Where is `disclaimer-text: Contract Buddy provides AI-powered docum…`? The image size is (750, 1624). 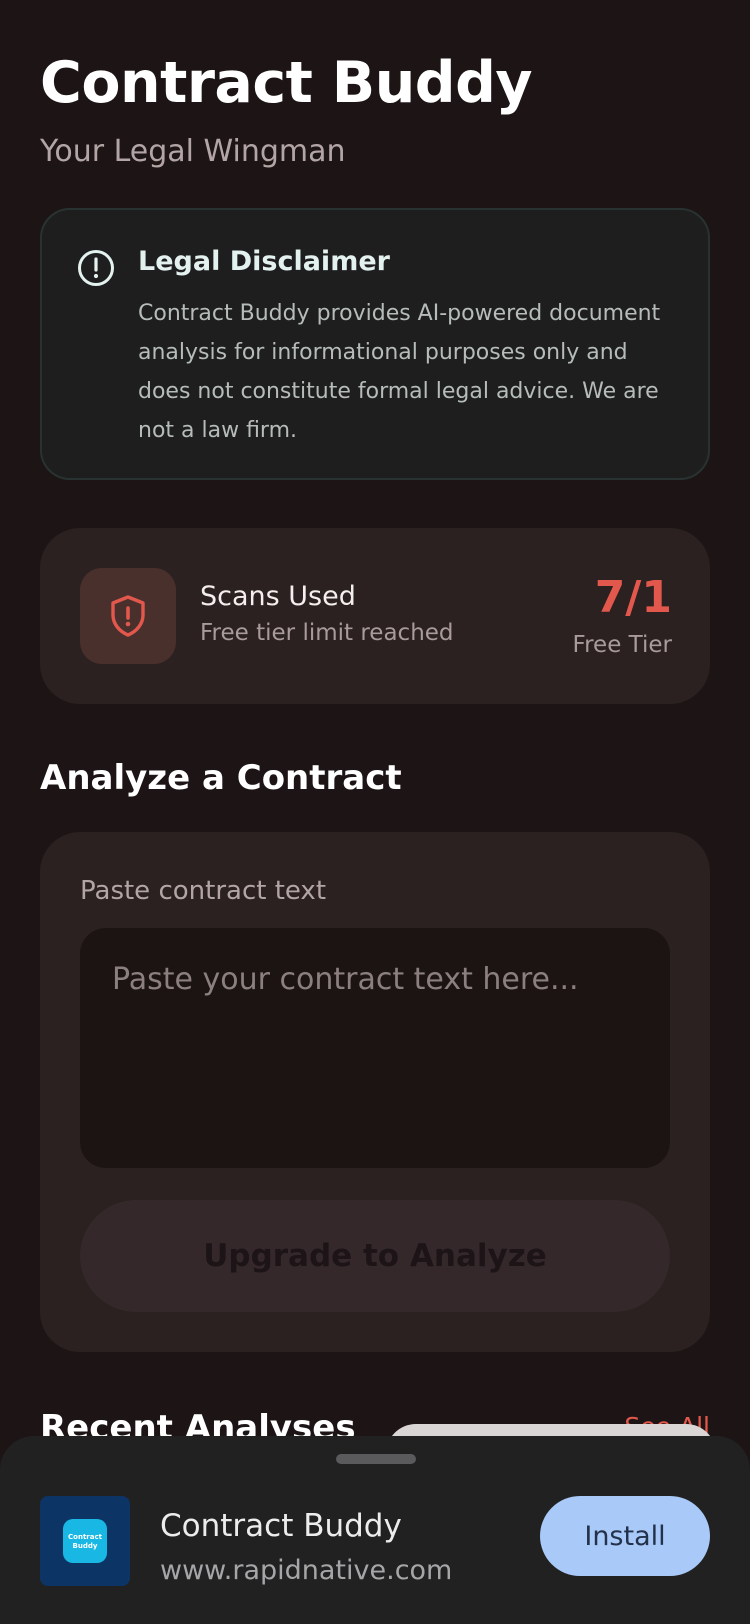 disclaimer-text: Contract Buddy provides AI-powered docum… is located at coordinates (399, 372).